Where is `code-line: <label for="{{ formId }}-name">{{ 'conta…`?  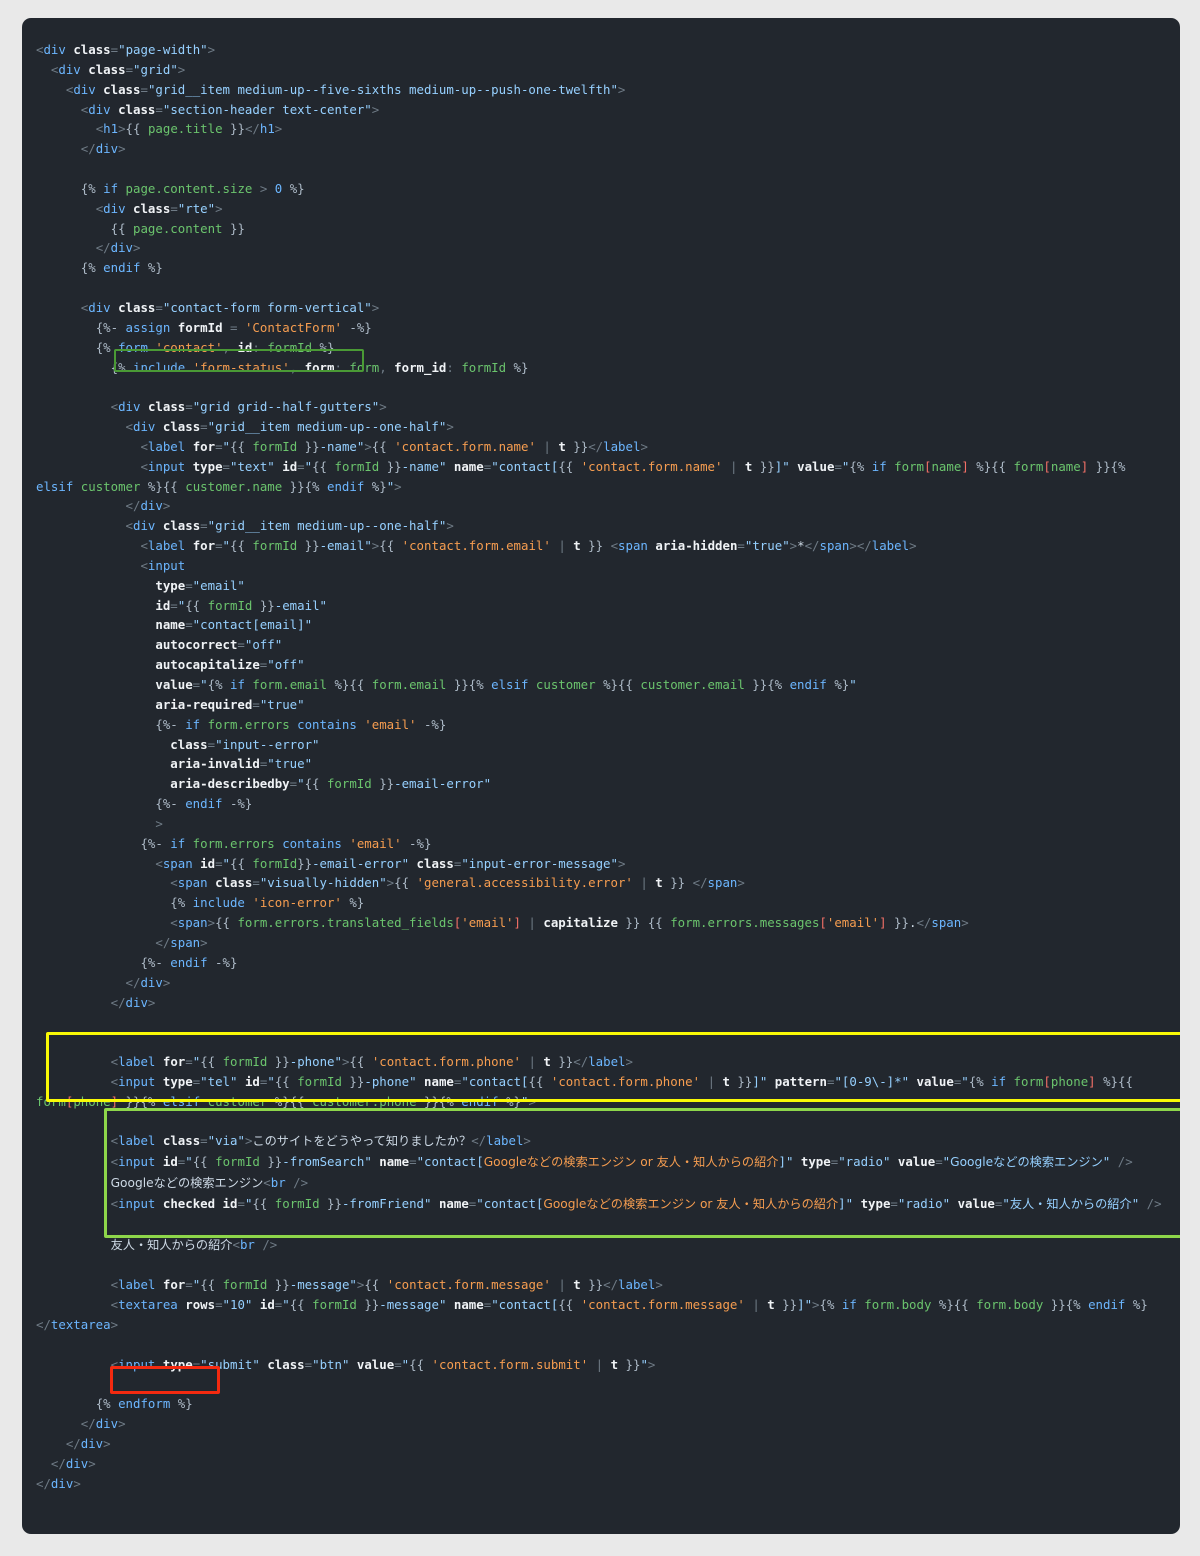
code-line: <label for="{{ formId }}-name">{{ 'conta… is located at coordinates (394, 446).